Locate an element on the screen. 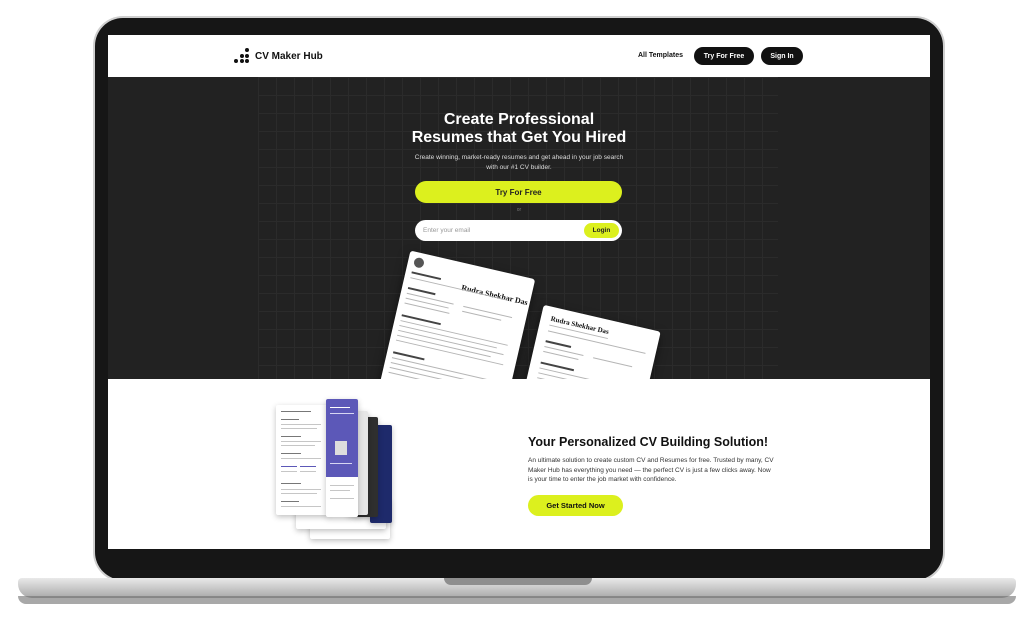 The height and width of the screenshot is (625, 1035). logo-text: CV Maker Hub is located at coordinates (289, 56).